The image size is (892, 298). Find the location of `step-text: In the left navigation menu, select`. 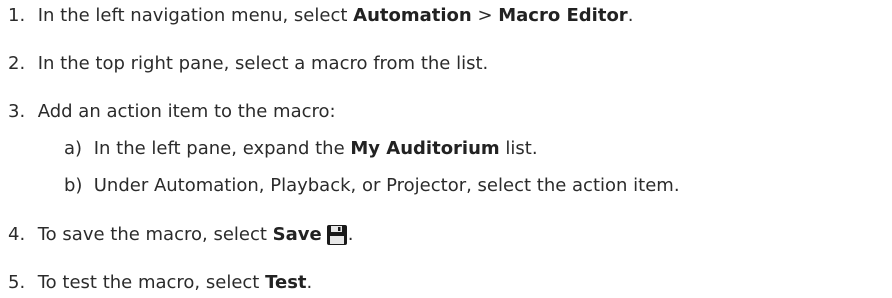

step-text: In the left navigation menu, select is located at coordinates (195, 15).